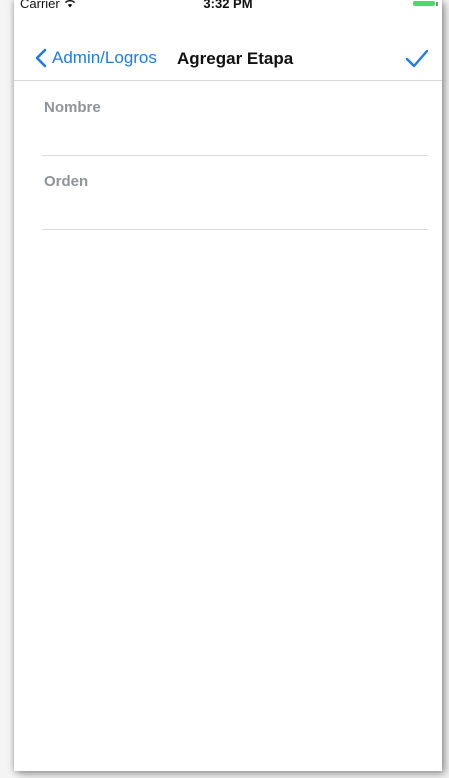 This screenshot has width=449, height=778. Describe the element at coordinates (41, 58) in the screenshot. I see `chevron-left-icon` at that location.